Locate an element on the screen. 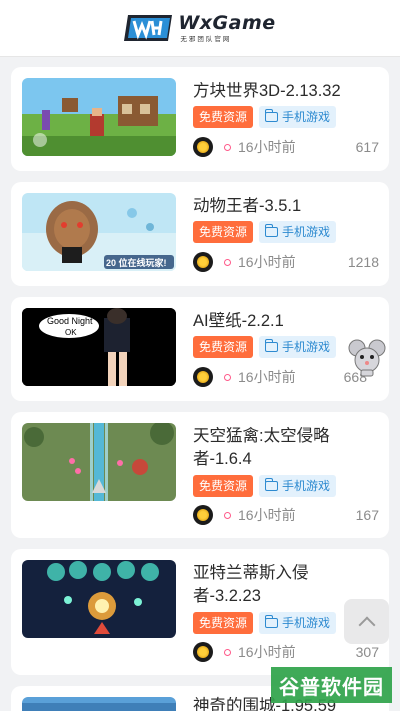  post-title: 动物王者-3.5.1 is located at coordinates (283, 206).